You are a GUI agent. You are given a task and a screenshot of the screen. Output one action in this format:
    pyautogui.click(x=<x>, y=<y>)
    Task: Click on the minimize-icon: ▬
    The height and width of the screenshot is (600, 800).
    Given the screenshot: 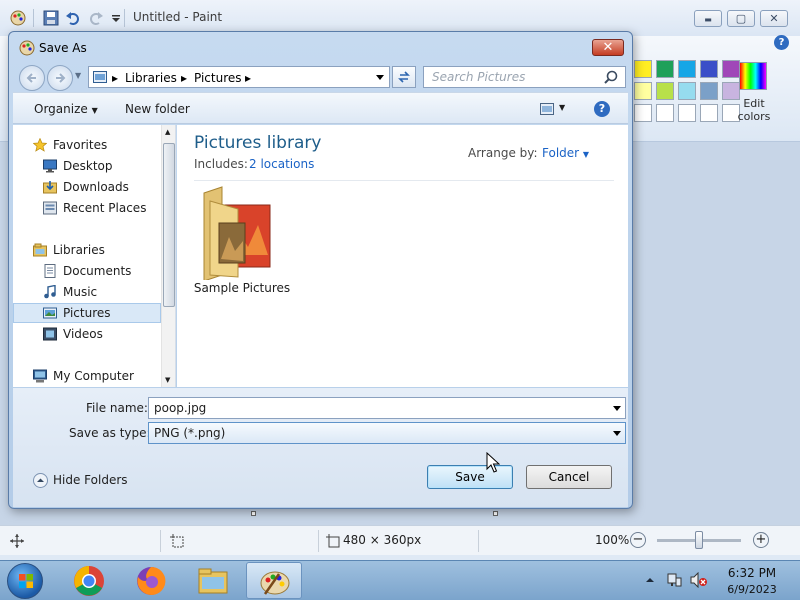 What is the action you would take?
    pyautogui.click(x=708, y=19)
    